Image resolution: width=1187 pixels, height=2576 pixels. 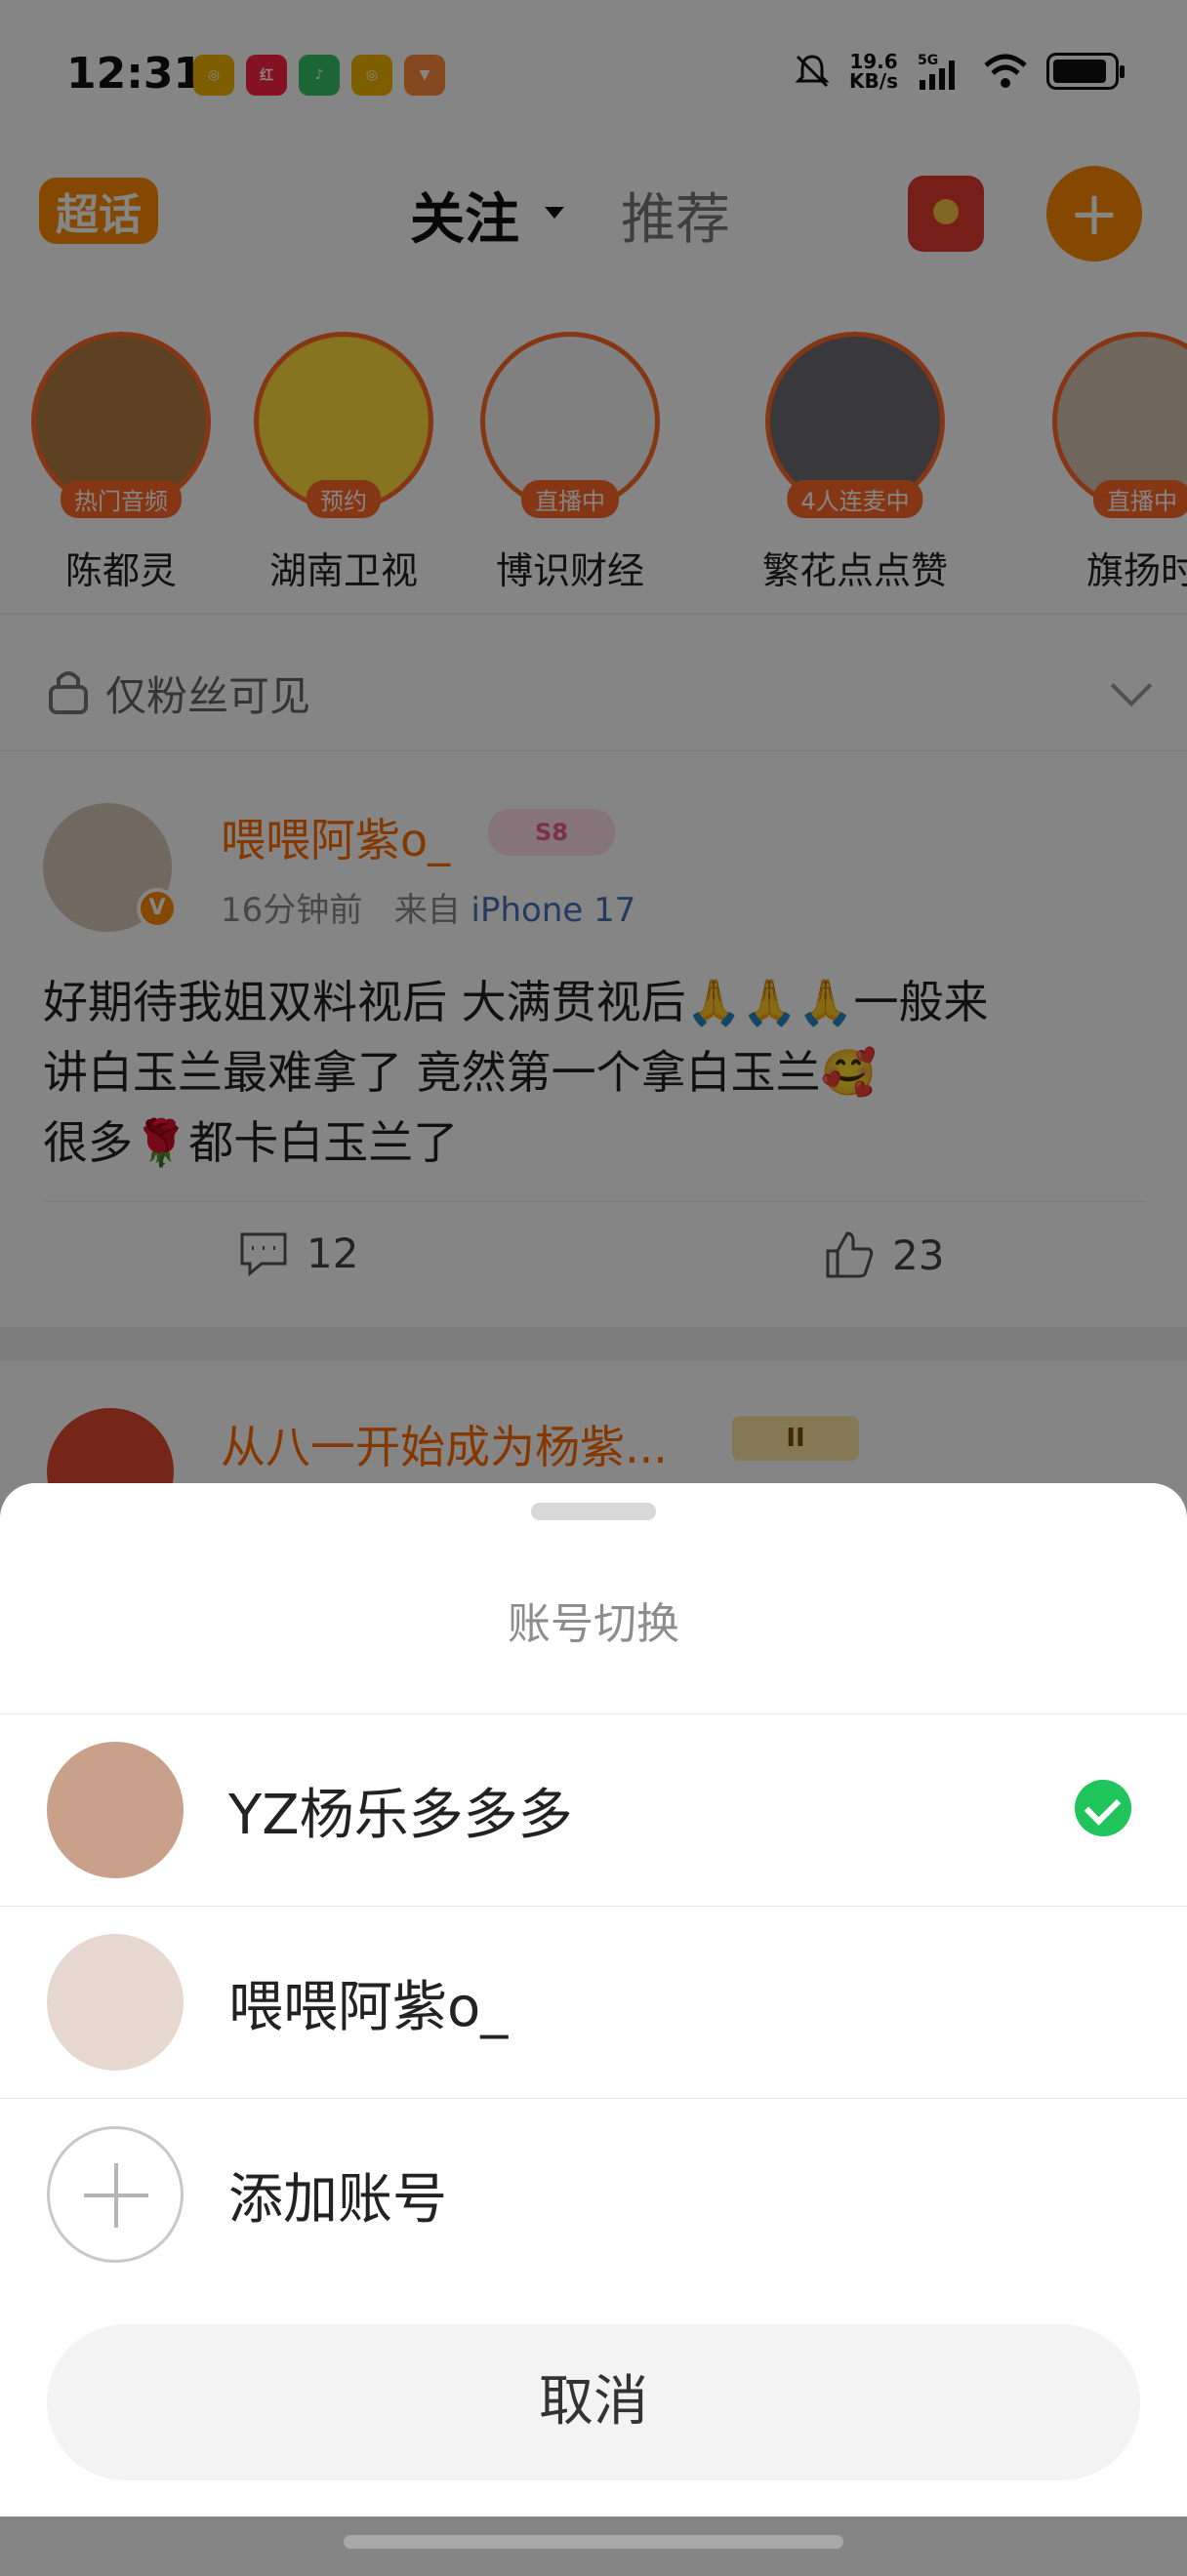 I want to click on check-circle-icon, so click(x=1103, y=1808).